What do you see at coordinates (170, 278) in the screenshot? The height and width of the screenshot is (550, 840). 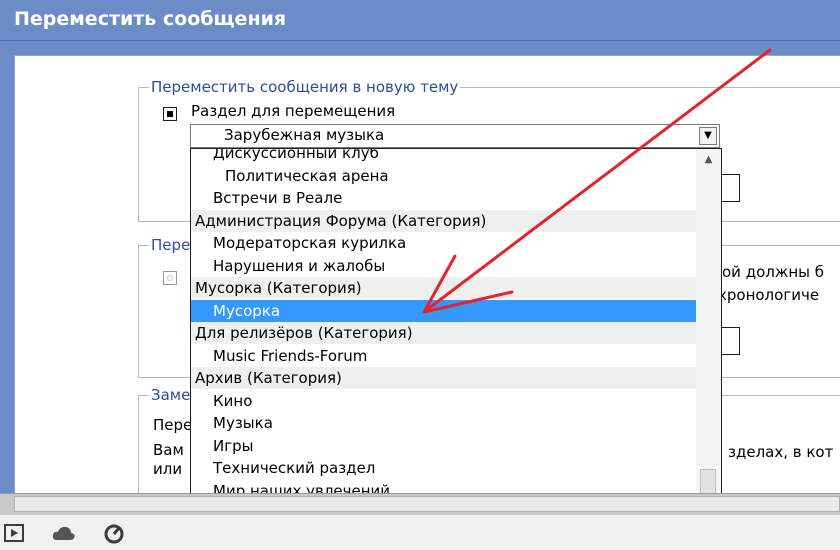 I see `existing-topic-radio` at bounding box center [170, 278].